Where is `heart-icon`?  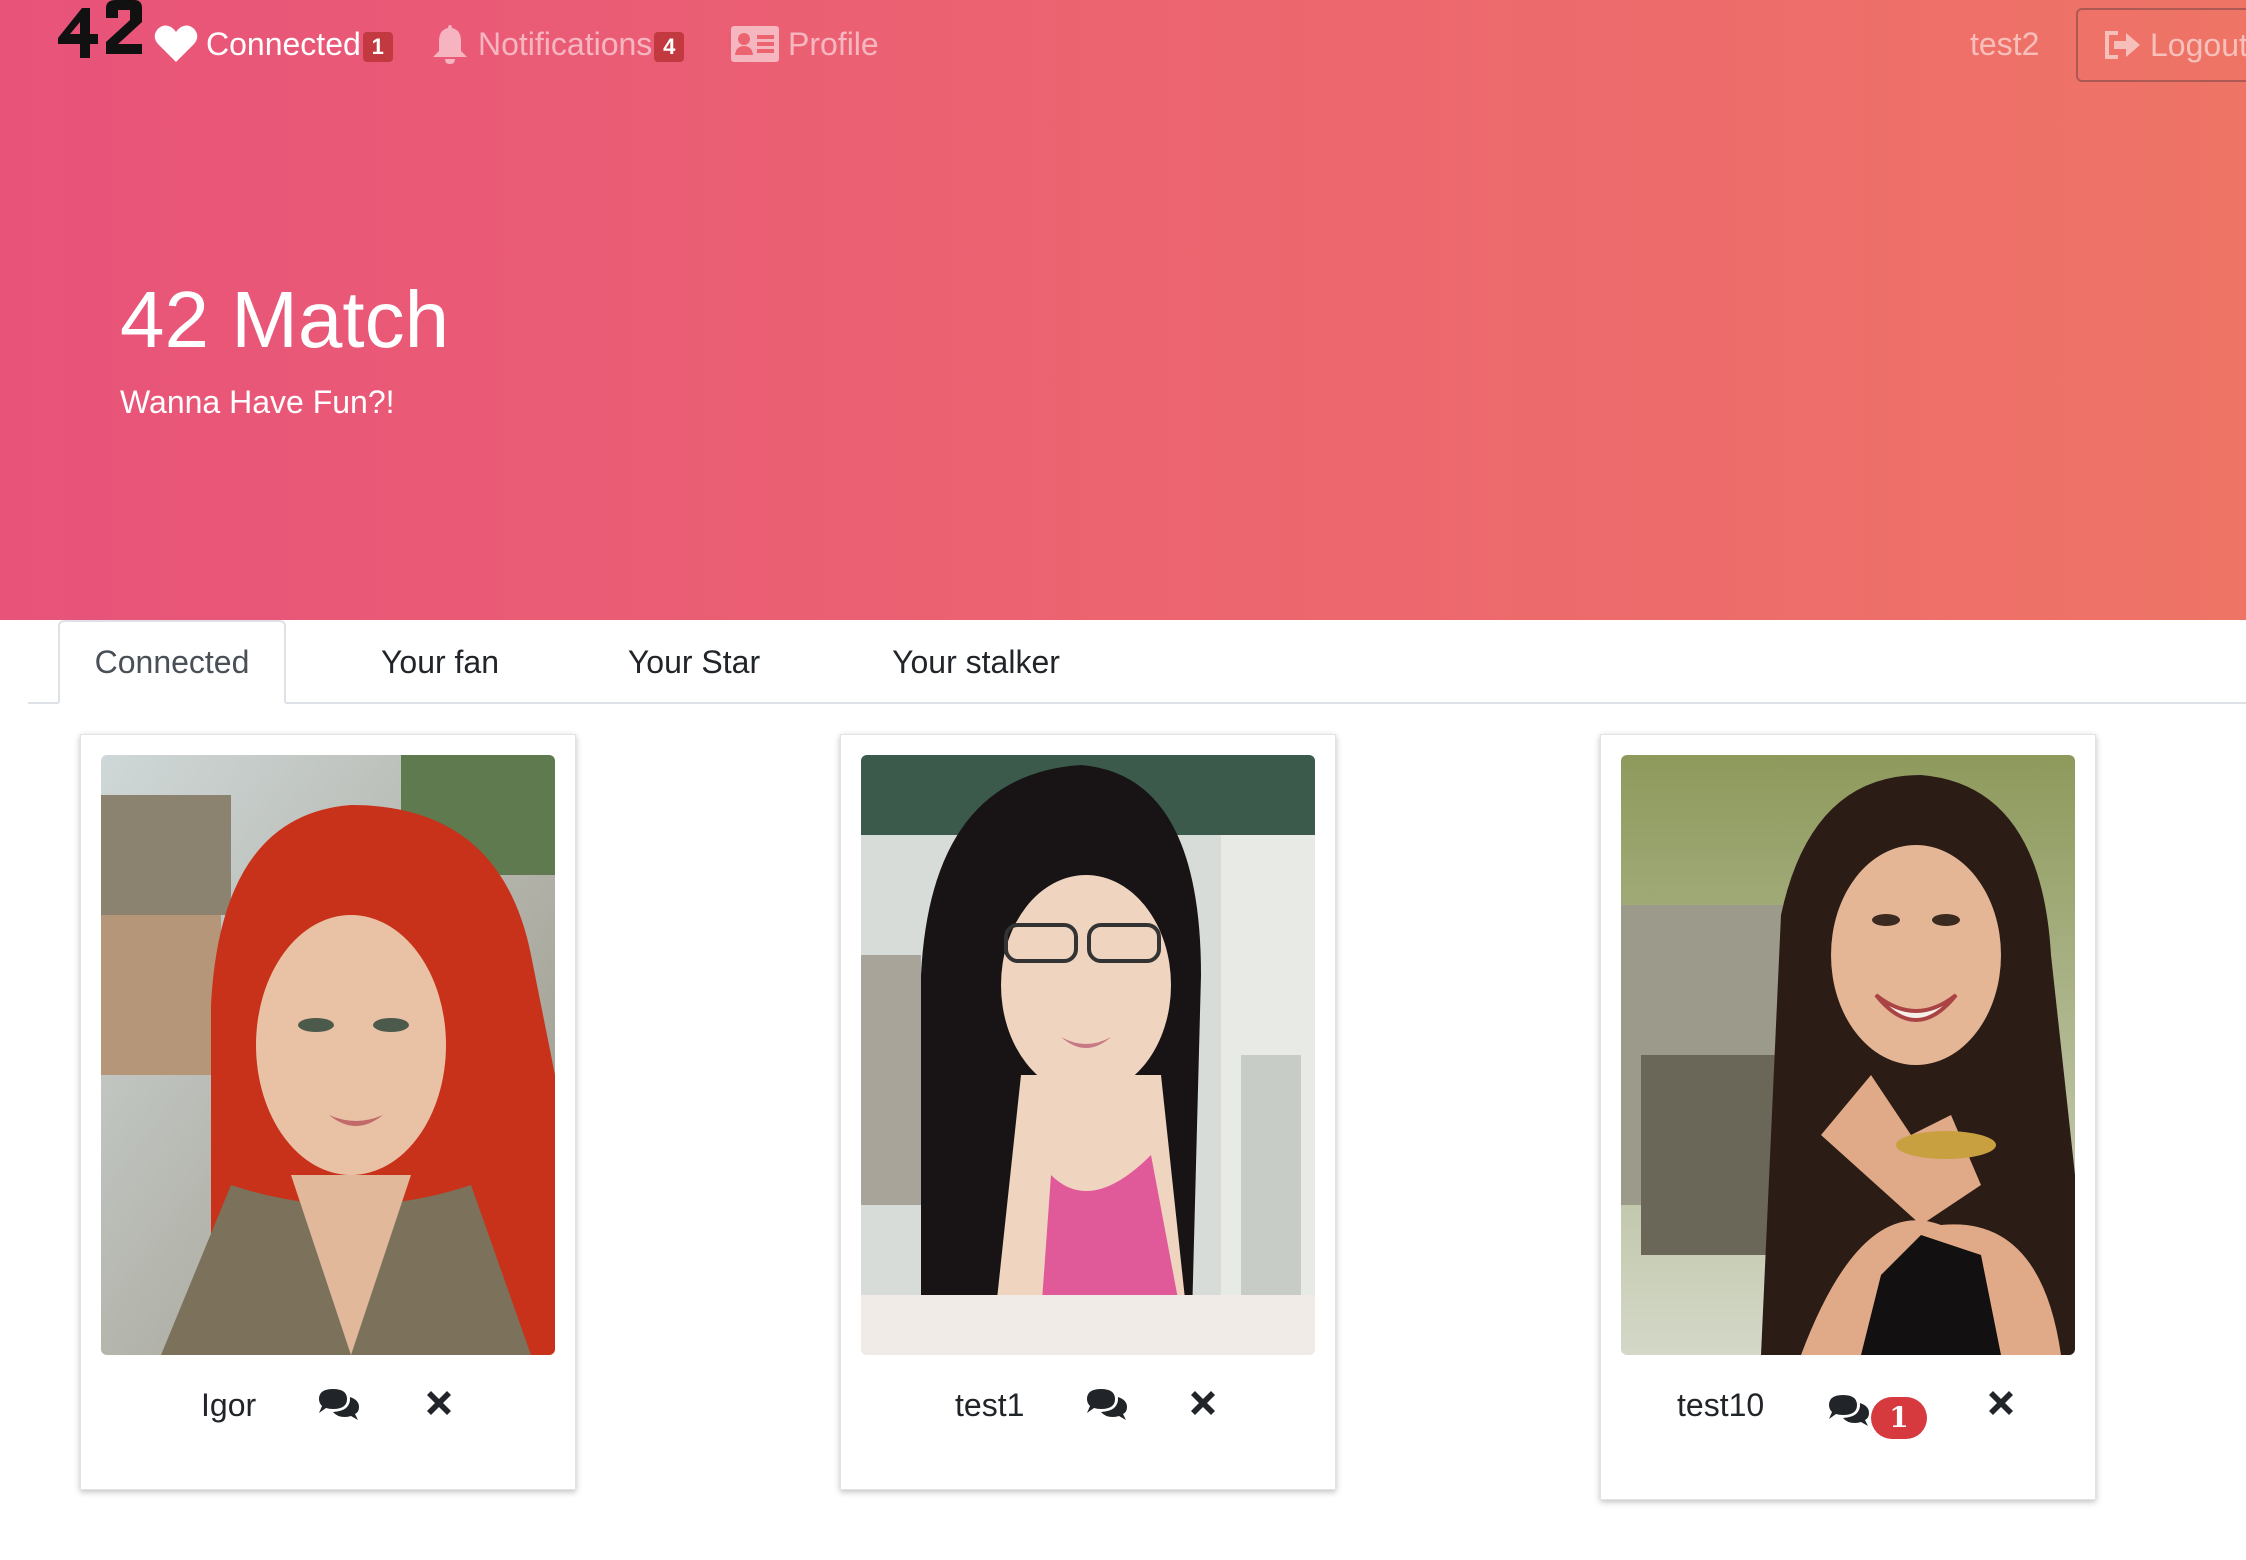
heart-icon is located at coordinates (176, 44).